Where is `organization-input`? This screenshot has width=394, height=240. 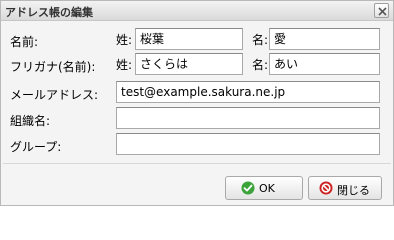
organization-input is located at coordinates (248, 118).